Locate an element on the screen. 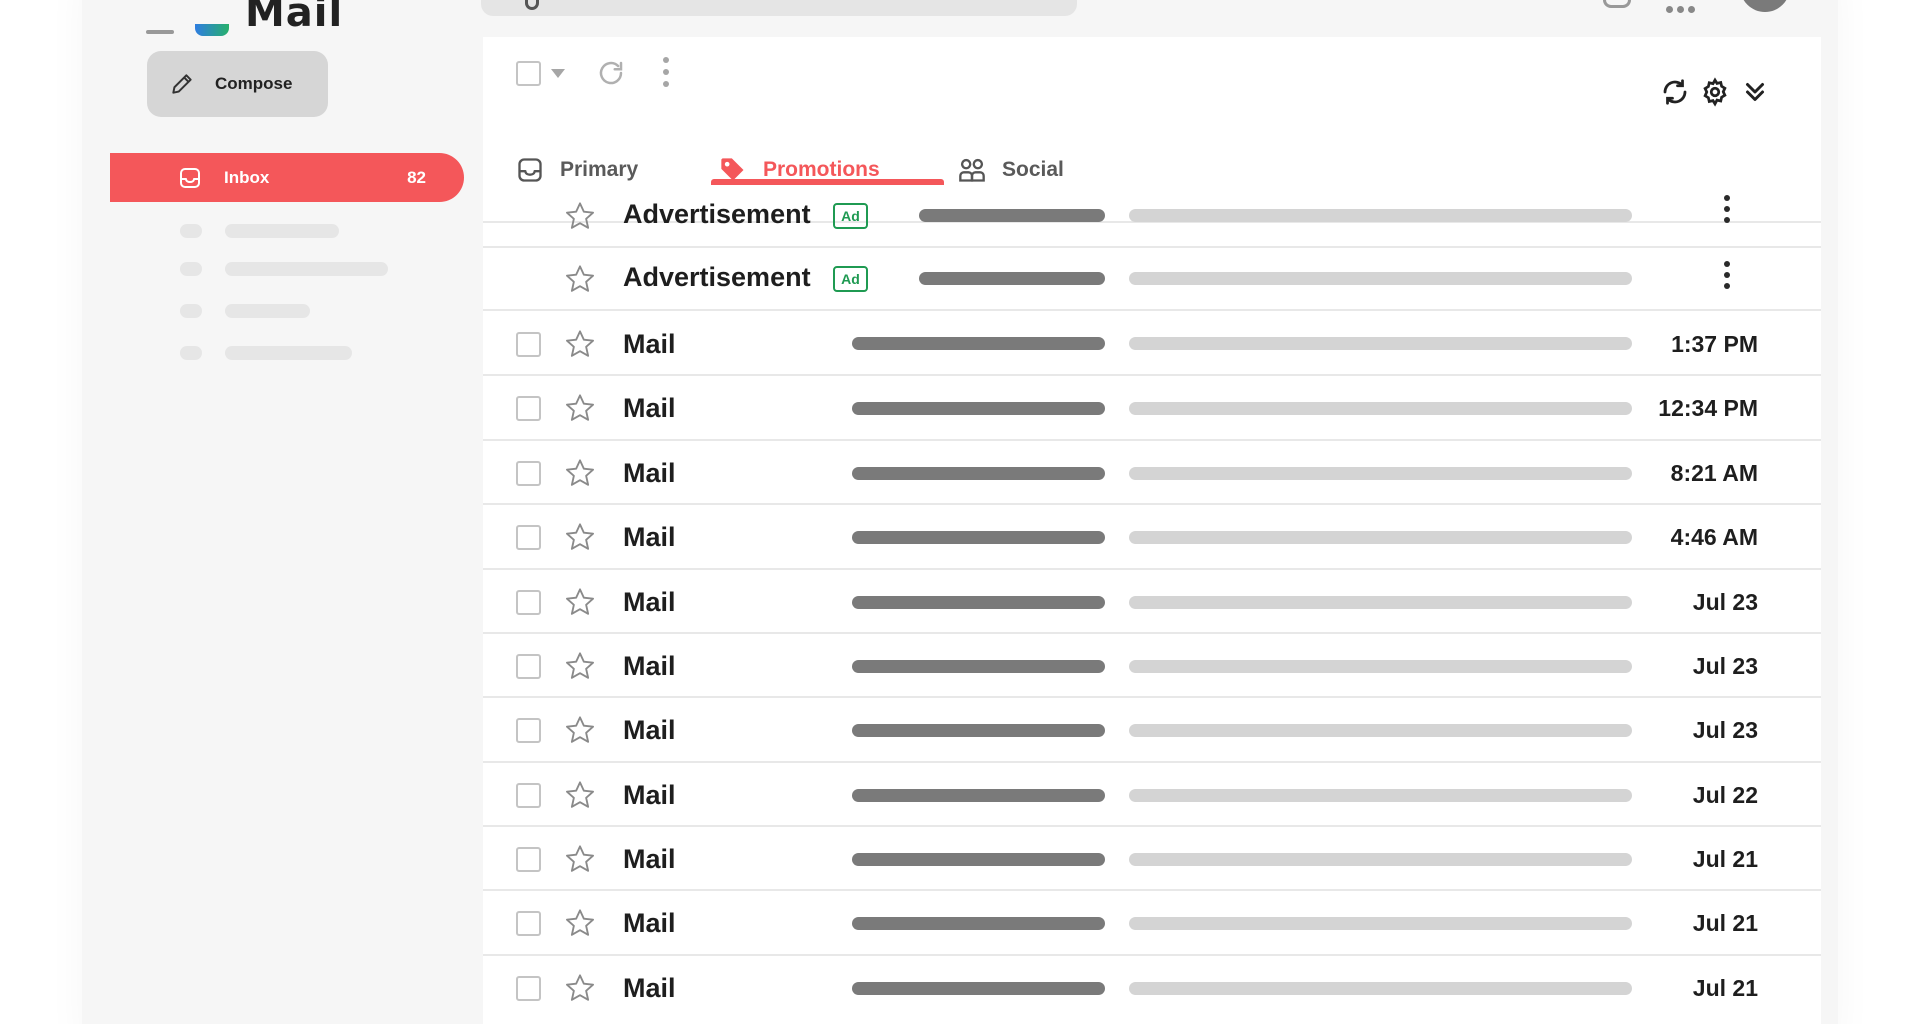  compose-button: Compose is located at coordinates (237, 84).